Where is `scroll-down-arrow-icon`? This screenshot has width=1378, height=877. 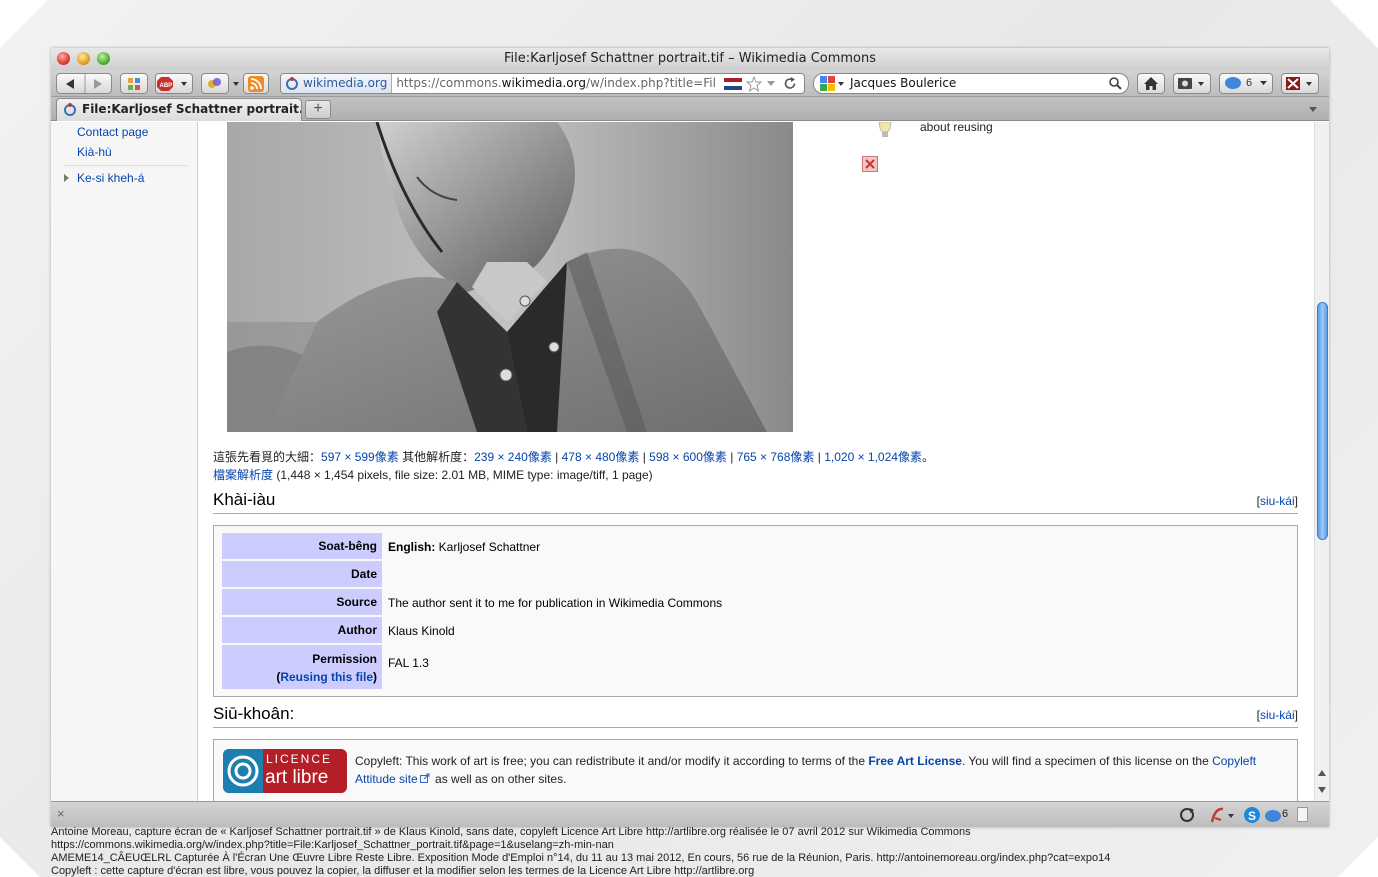
scroll-down-arrow-icon is located at coordinates (1322, 790).